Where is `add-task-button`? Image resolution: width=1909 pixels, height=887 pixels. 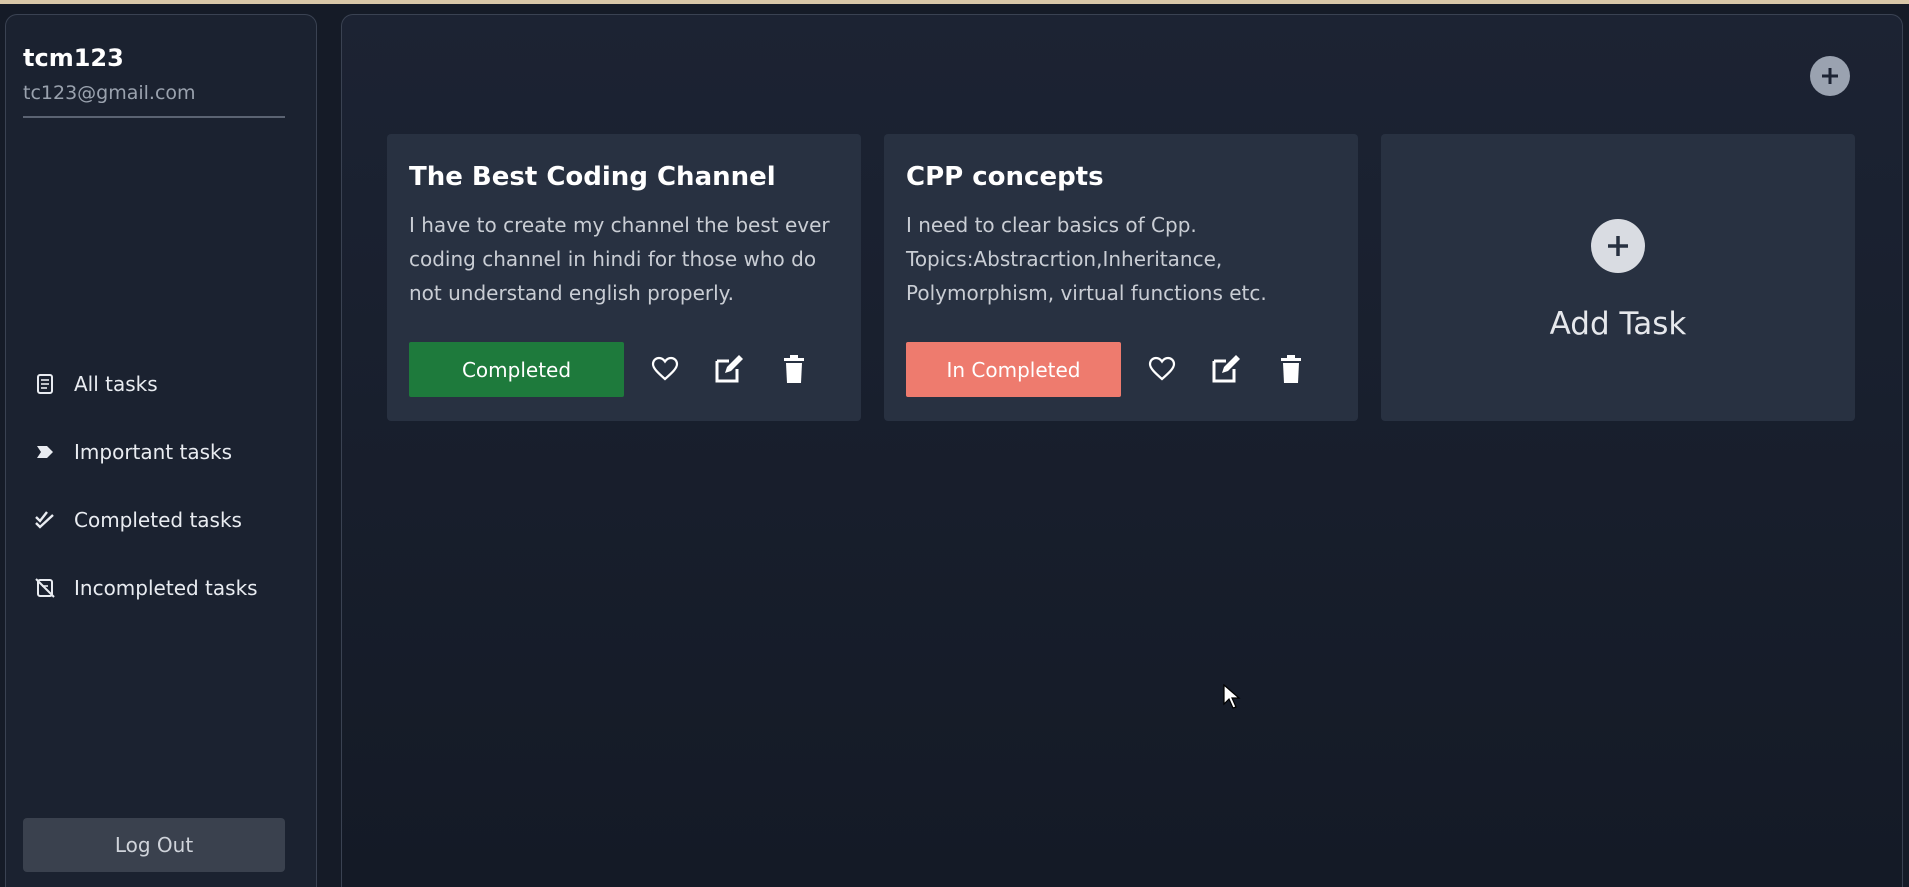
add-task-button is located at coordinates (1830, 76).